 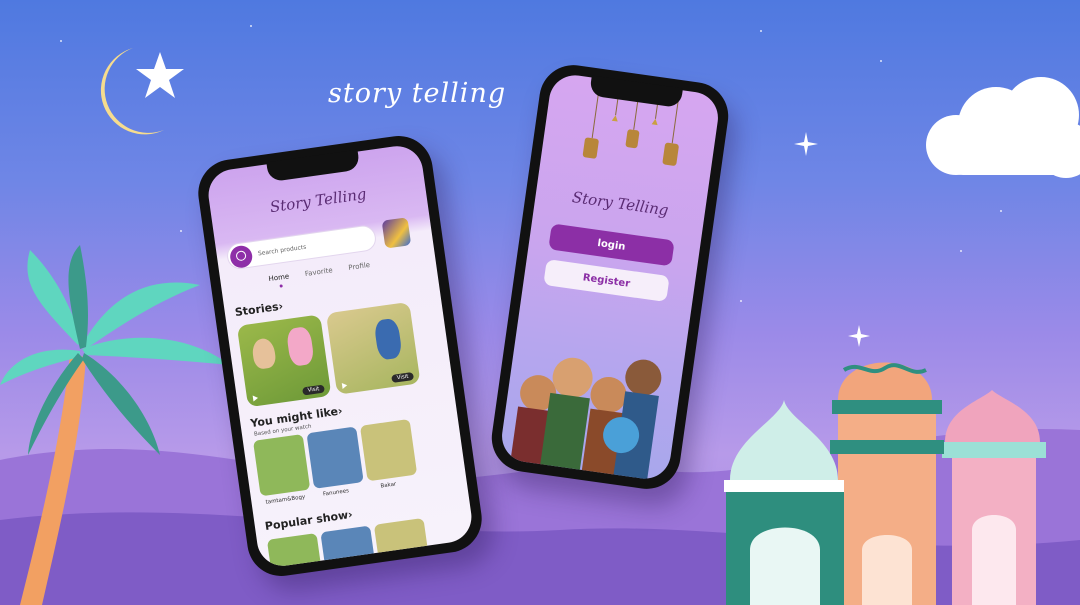 I want to click on search-placeholder: Search products, so click(x=282, y=250).